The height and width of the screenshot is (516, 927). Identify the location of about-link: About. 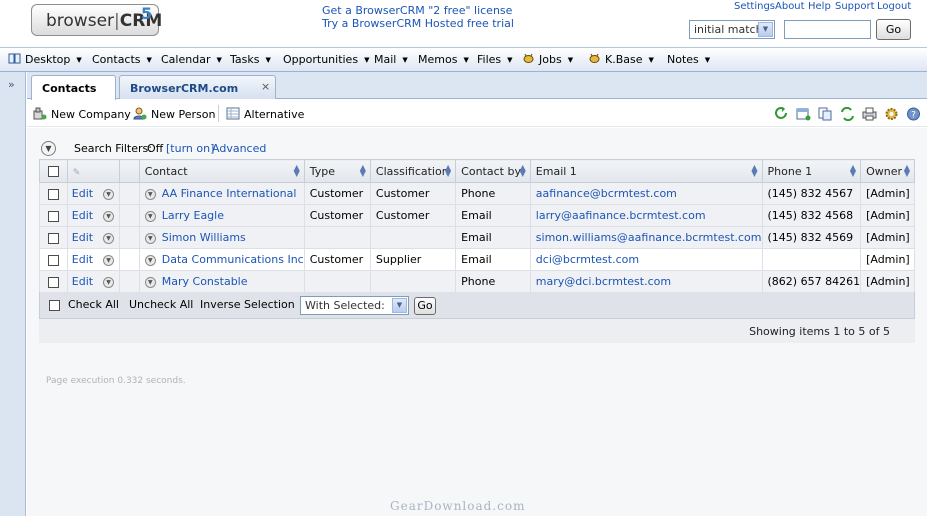
(790, 6).